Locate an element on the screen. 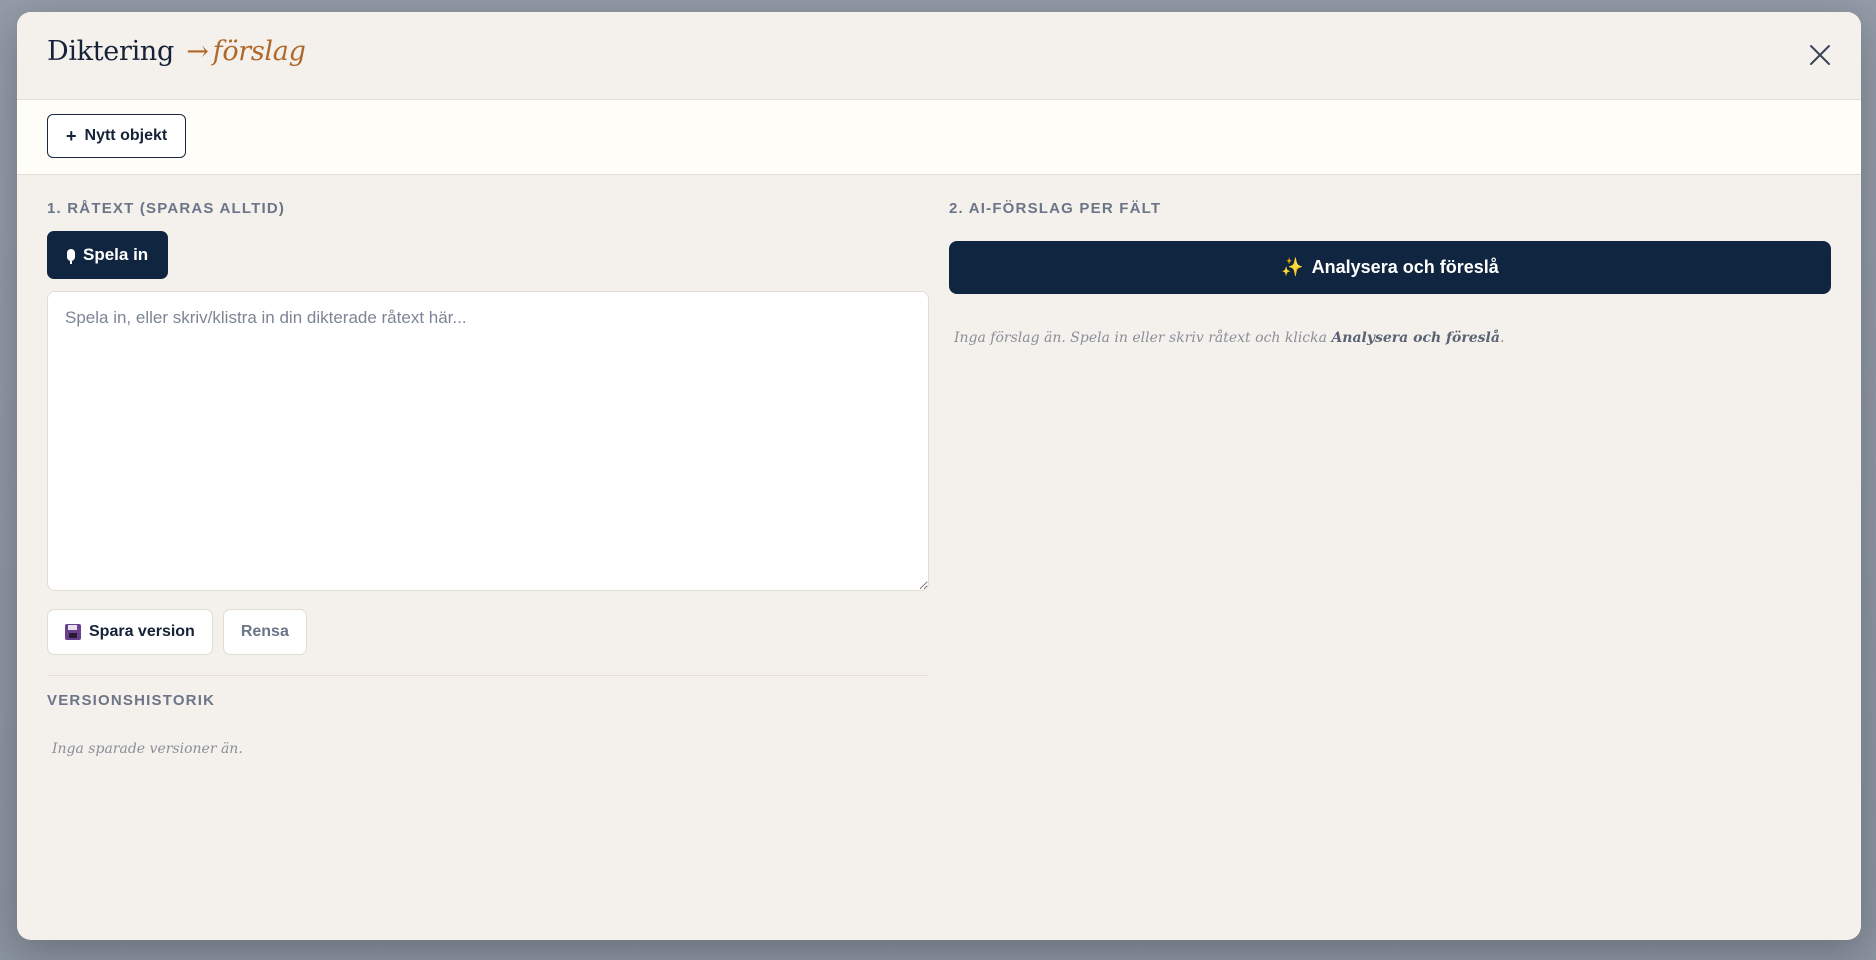 The width and height of the screenshot is (1876, 960). analyze-button: ✨ Analysera och föreslå is located at coordinates (1390, 267).